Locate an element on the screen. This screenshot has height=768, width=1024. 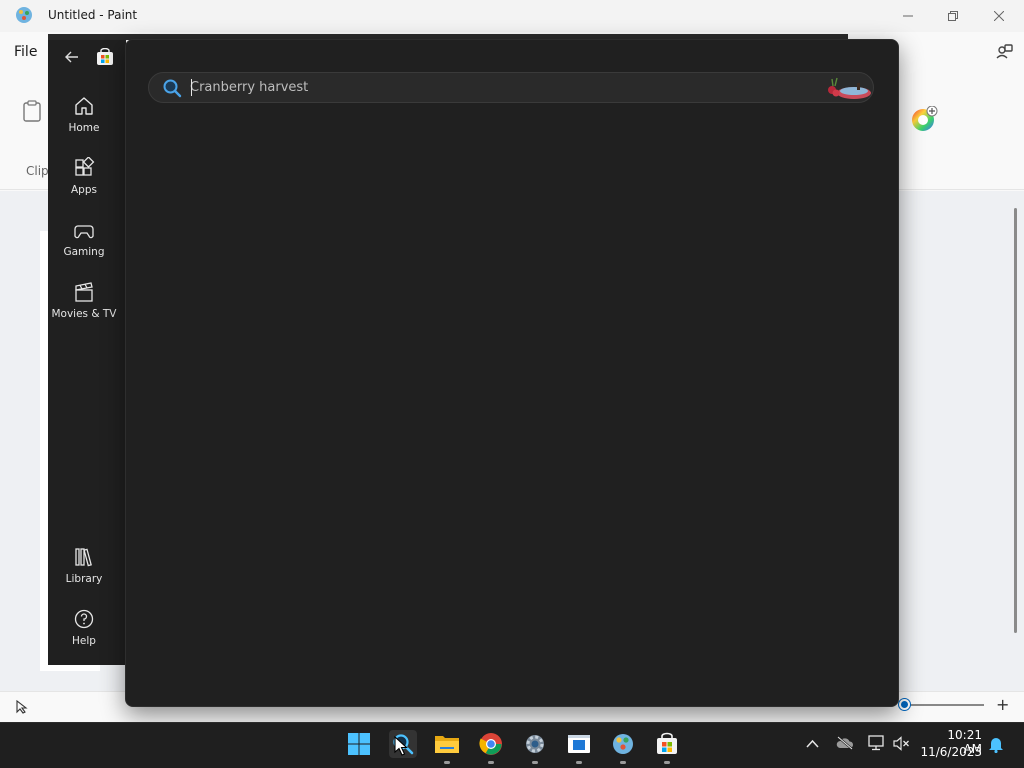
zoom-in-button: + is located at coordinates (1002, 704).